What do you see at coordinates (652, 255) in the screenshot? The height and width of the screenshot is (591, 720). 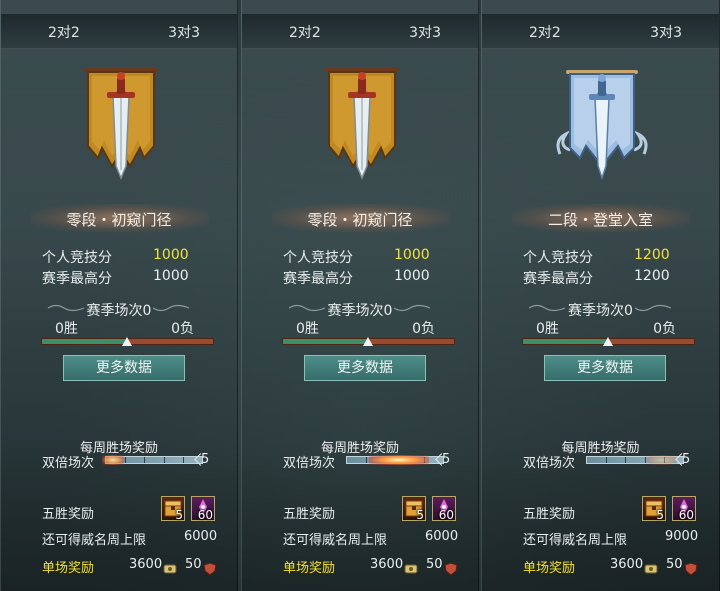 I see `personal-score-value: 1200` at bounding box center [652, 255].